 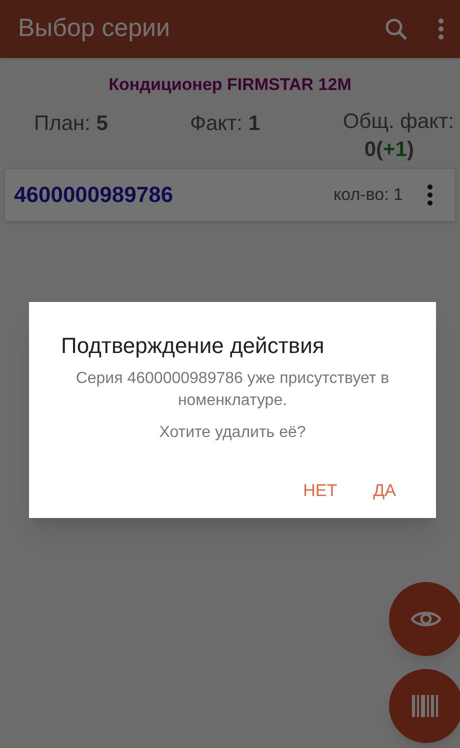 I want to click on barcode-icon, so click(x=426, y=706).